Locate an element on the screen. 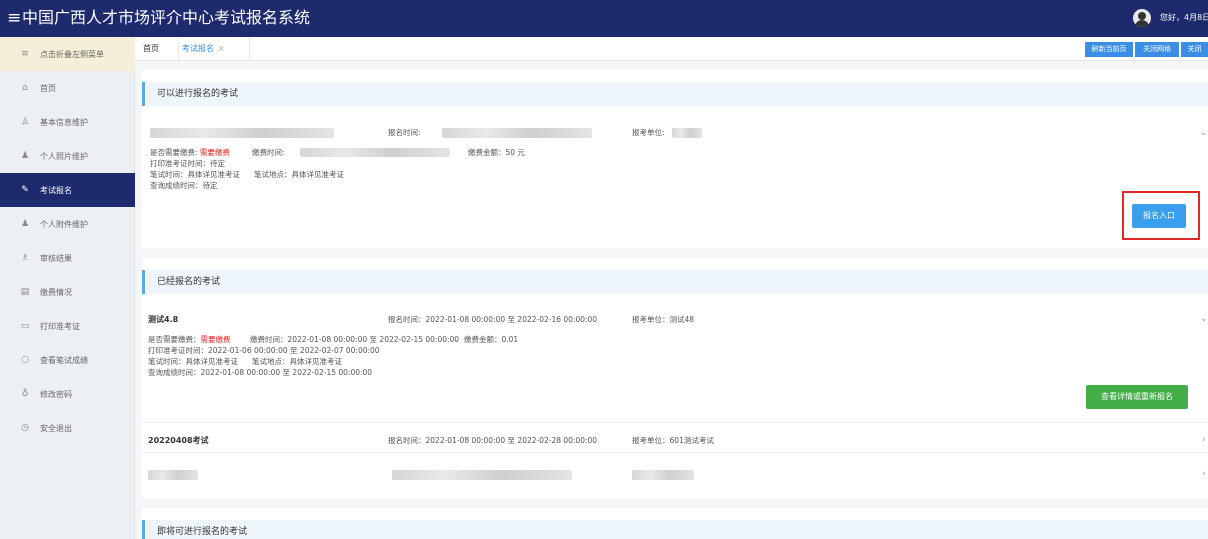 The width and height of the screenshot is (1208, 539). fee-required-row: 是否需要缴费：需要缴费 is located at coordinates (189, 340).